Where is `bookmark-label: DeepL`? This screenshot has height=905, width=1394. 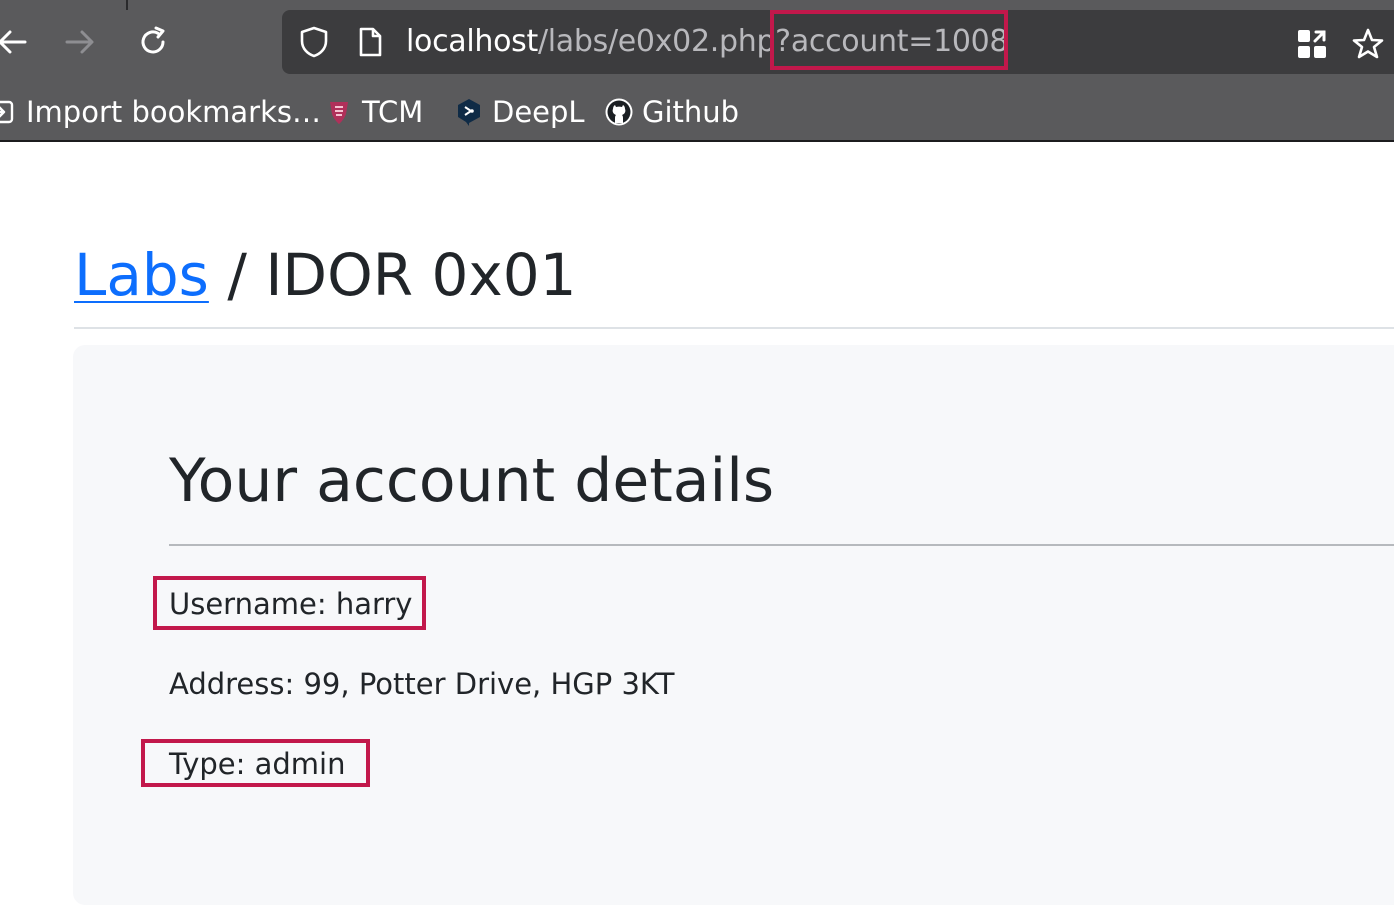 bookmark-label: DeepL is located at coordinates (538, 112).